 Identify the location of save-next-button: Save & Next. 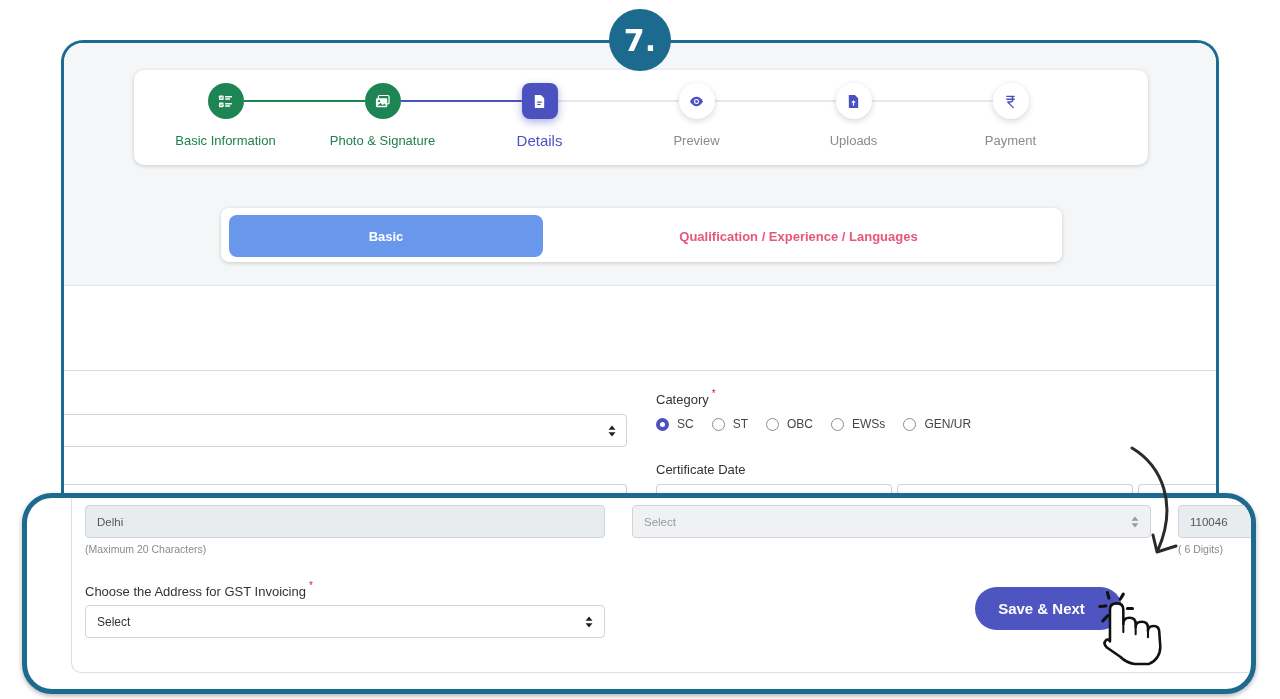
(1048, 608).